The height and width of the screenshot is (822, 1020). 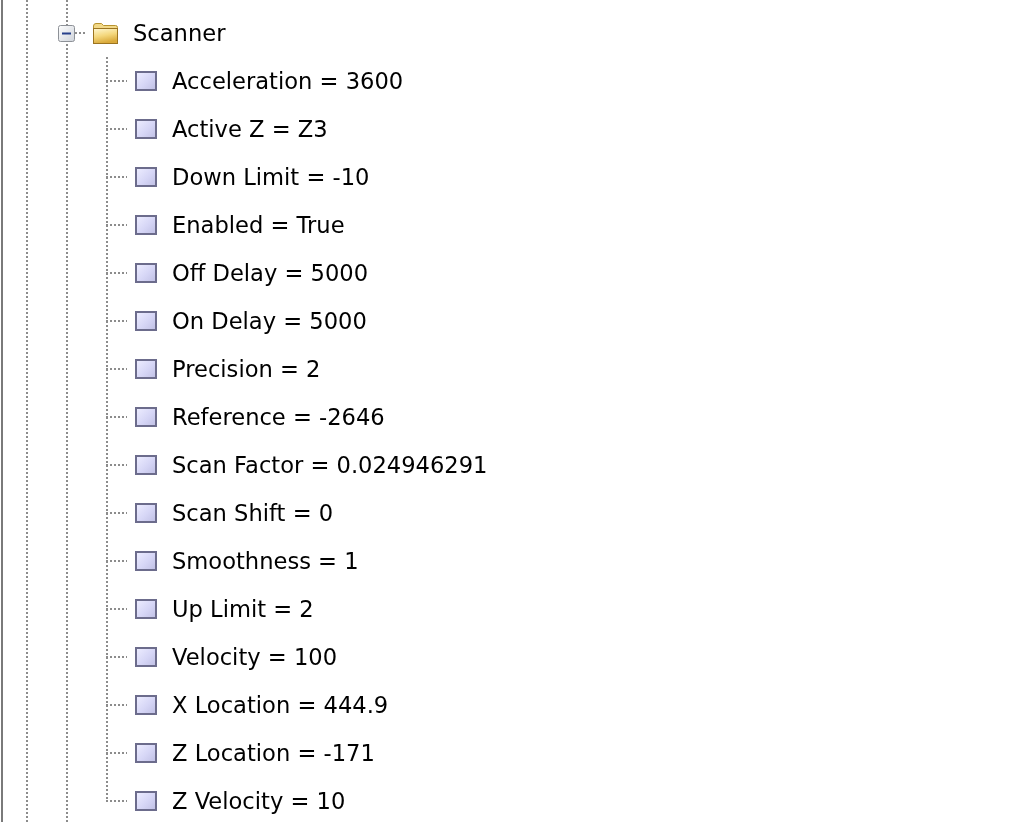 What do you see at coordinates (253, 513) in the screenshot?
I see `tree-item: Scan Shift = 0` at bounding box center [253, 513].